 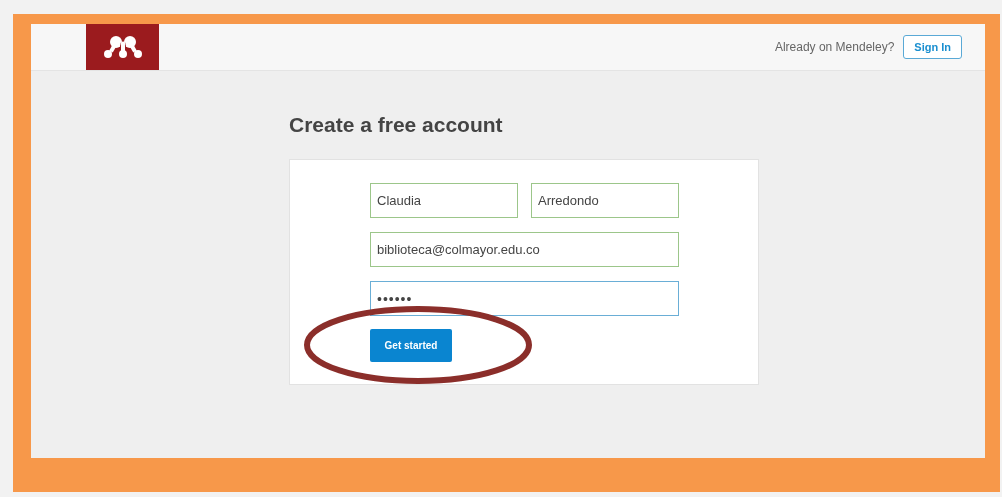 What do you see at coordinates (444, 200) in the screenshot?
I see `text-field: Claudia` at bounding box center [444, 200].